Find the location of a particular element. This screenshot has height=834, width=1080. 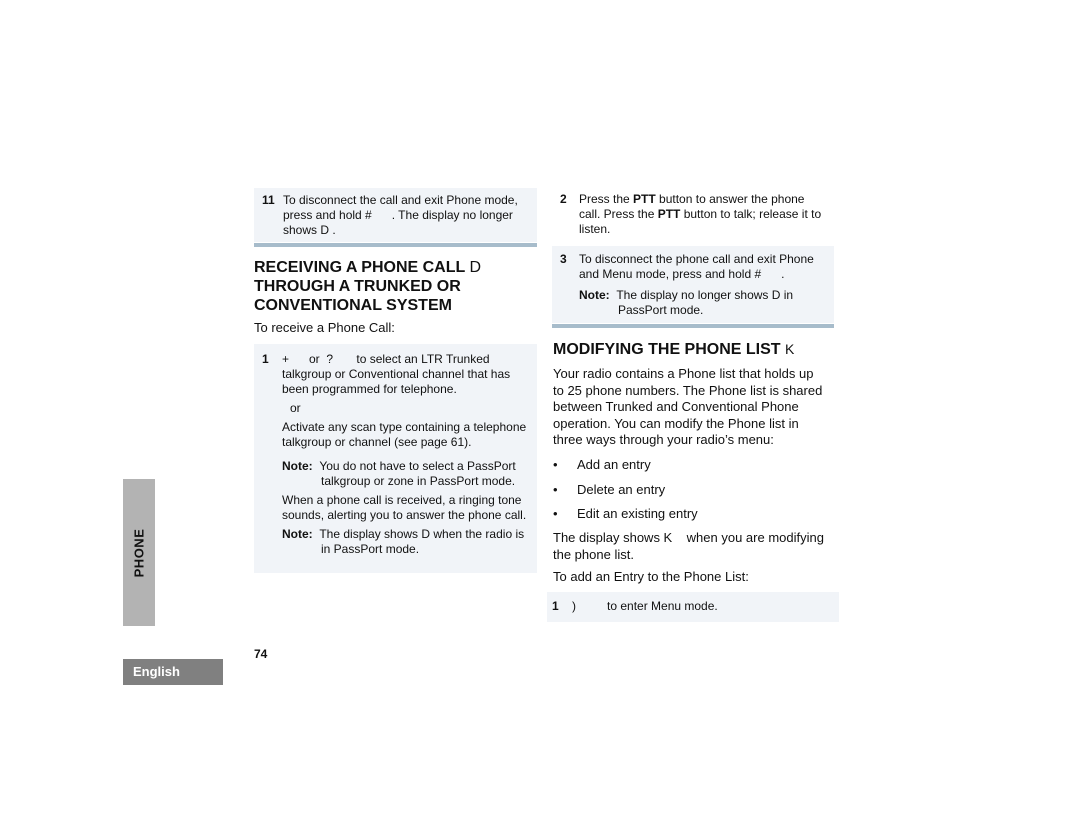

step-line: talkgroup or channel (see page 61). is located at coordinates (377, 442).